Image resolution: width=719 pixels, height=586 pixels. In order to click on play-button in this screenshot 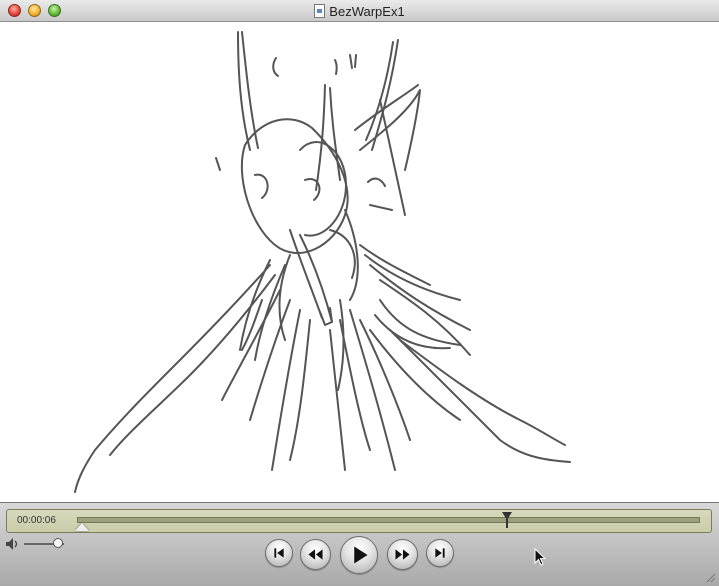, I will do `click(359, 555)`.